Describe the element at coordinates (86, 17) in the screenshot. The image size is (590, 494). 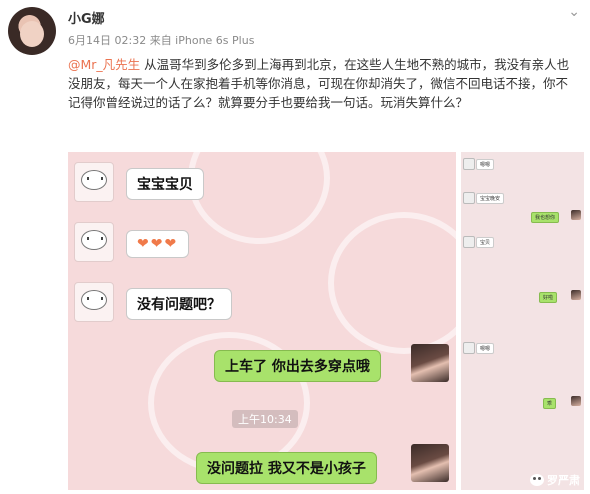
I see `username: 小G娜` at that location.